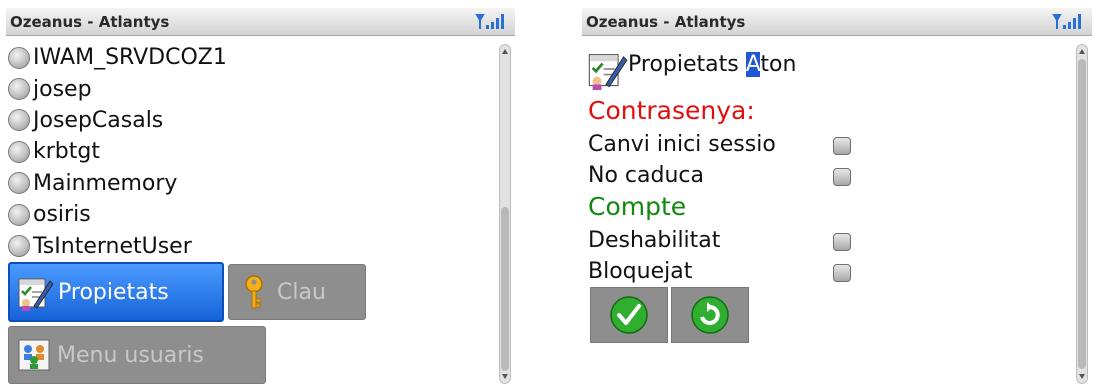 Image resolution: width=1094 pixels, height=387 pixels. I want to click on properties-button: Propietats, so click(116, 292).